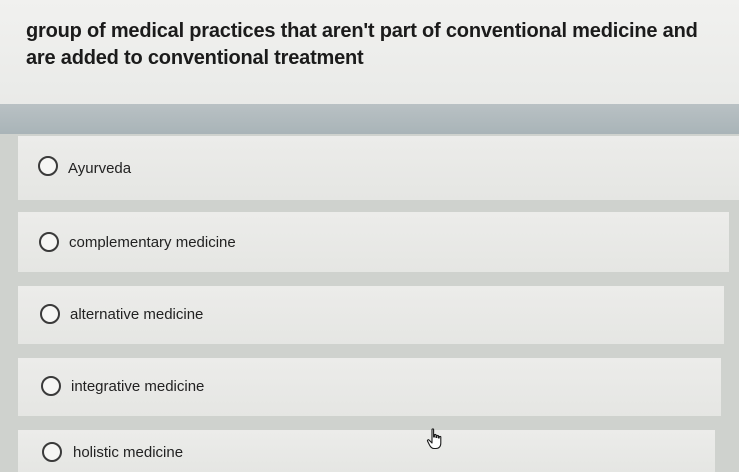 Image resolution: width=739 pixels, height=472 pixels. What do you see at coordinates (378, 168) in the screenshot?
I see `option-ayurveda: Ayurveda` at bounding box center [378, 168].